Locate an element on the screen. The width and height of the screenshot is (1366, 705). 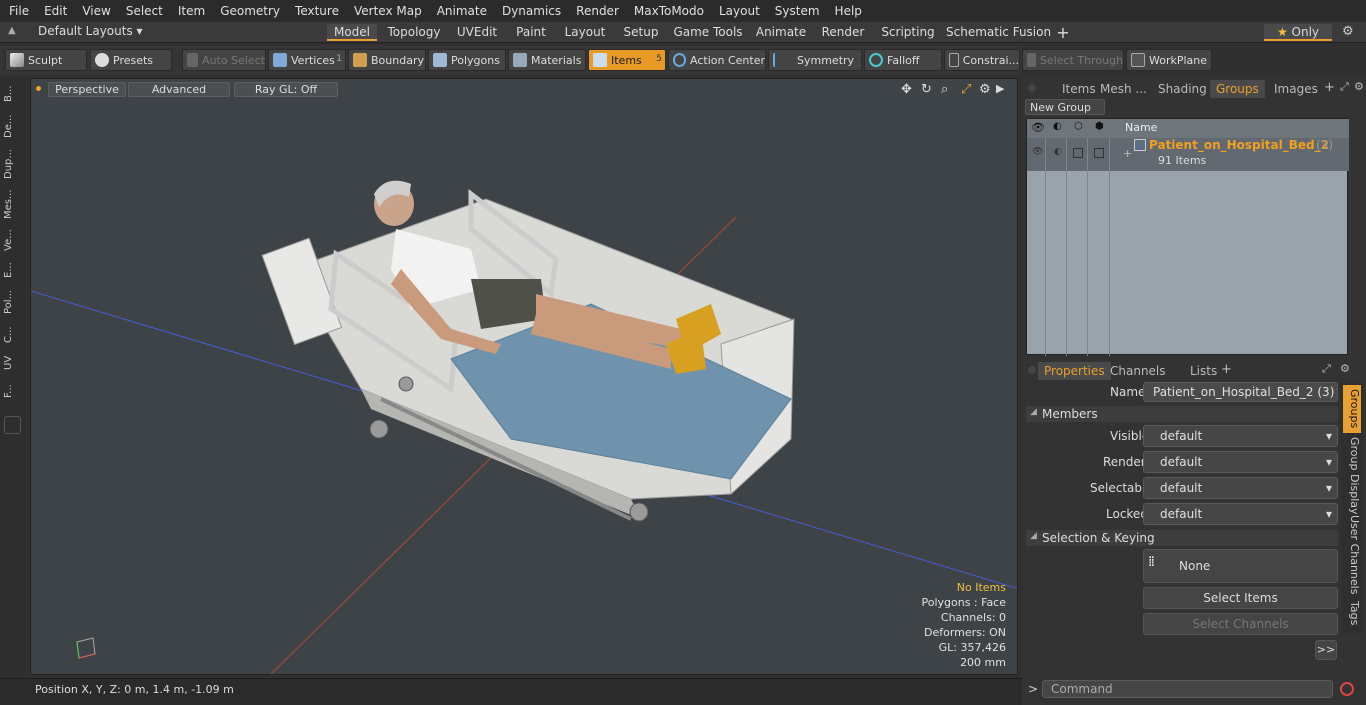
visibility-eye-icon: 👁 is located at coordinates (1038, 127).